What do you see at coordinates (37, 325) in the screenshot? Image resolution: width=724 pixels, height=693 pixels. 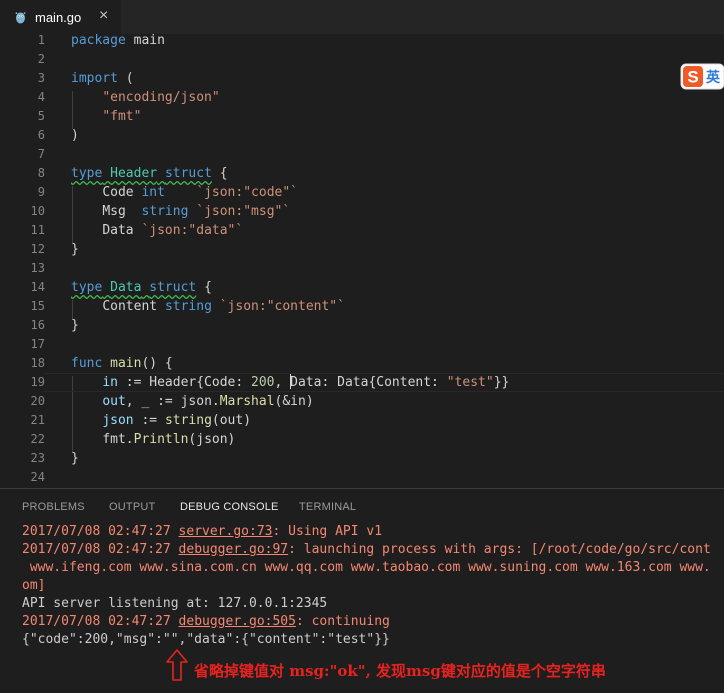 I see `line-number: 16` at bounding box center [37, 325].